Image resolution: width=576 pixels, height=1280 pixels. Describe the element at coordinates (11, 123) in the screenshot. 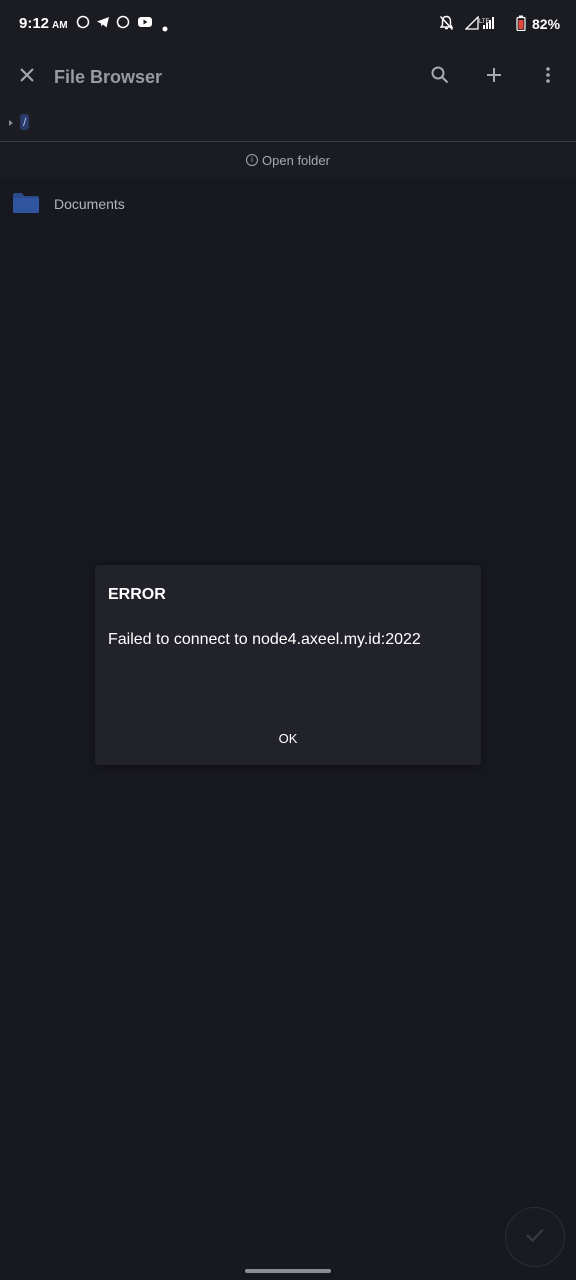

I see `breadcrumb-arrow-icon` at that location.